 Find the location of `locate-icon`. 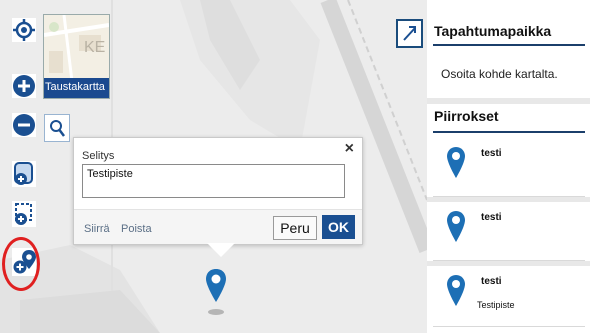

locate-icon is located at coordinates (24, 30).